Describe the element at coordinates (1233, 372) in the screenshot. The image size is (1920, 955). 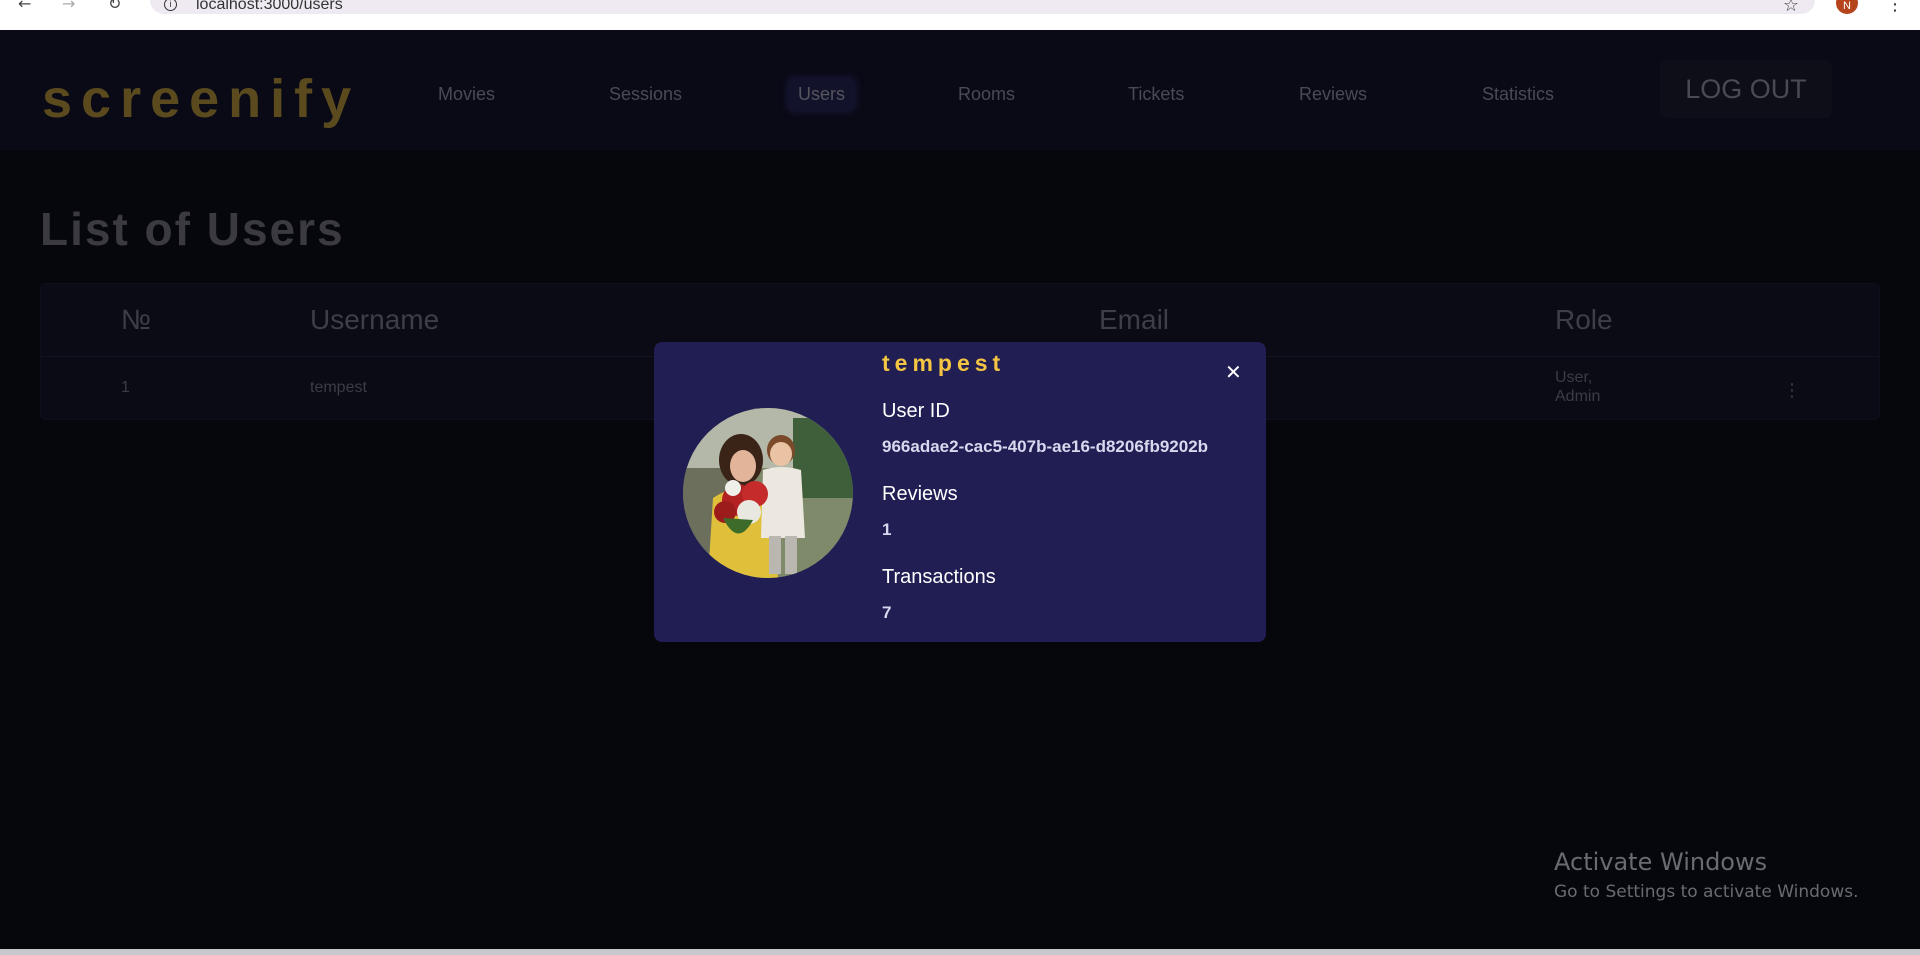
I see `close-icon: ✕` at that location.